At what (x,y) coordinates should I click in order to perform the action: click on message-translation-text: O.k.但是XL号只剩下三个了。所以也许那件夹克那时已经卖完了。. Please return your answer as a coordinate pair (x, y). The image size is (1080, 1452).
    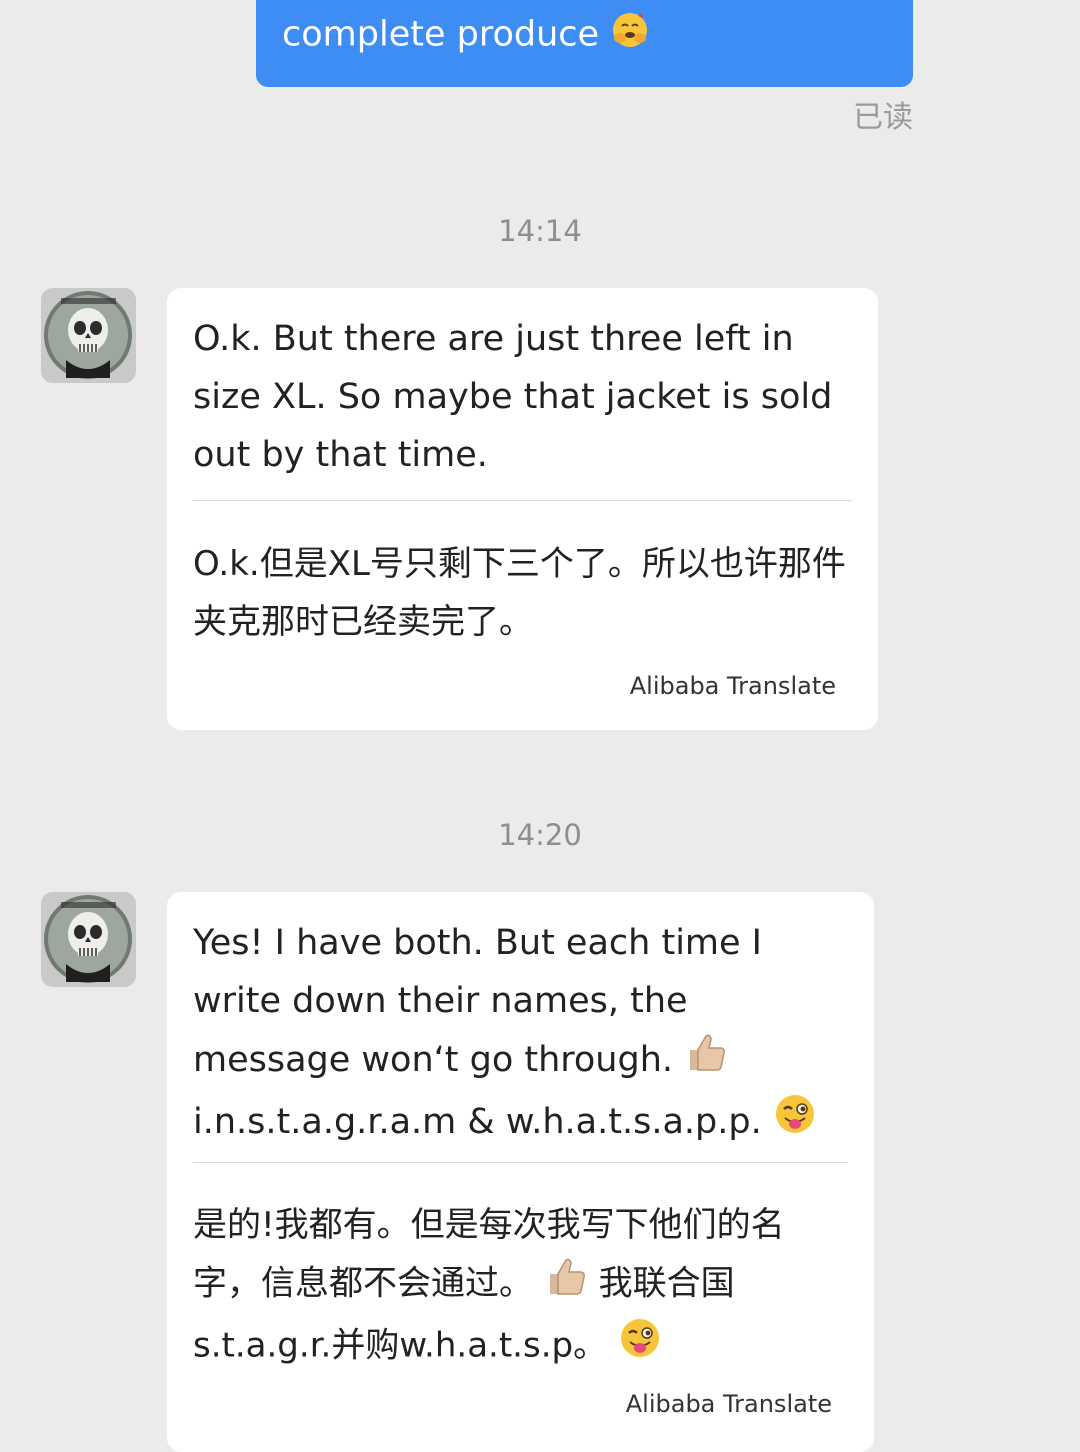
    Looking at the image, I should click on (519, 593).